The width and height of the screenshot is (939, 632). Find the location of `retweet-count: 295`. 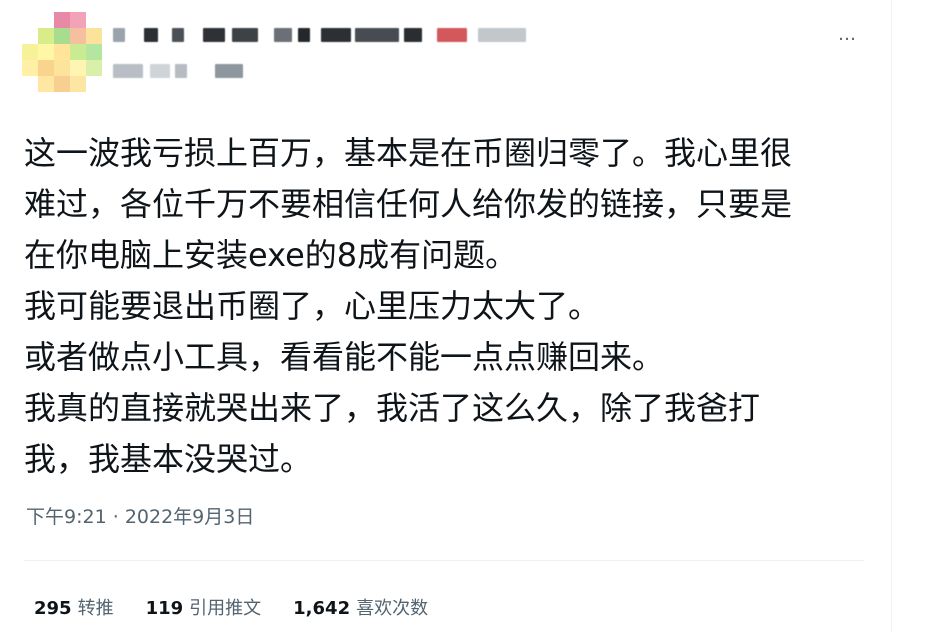

retweet-count: 295 is located at coordinates (53, 608).